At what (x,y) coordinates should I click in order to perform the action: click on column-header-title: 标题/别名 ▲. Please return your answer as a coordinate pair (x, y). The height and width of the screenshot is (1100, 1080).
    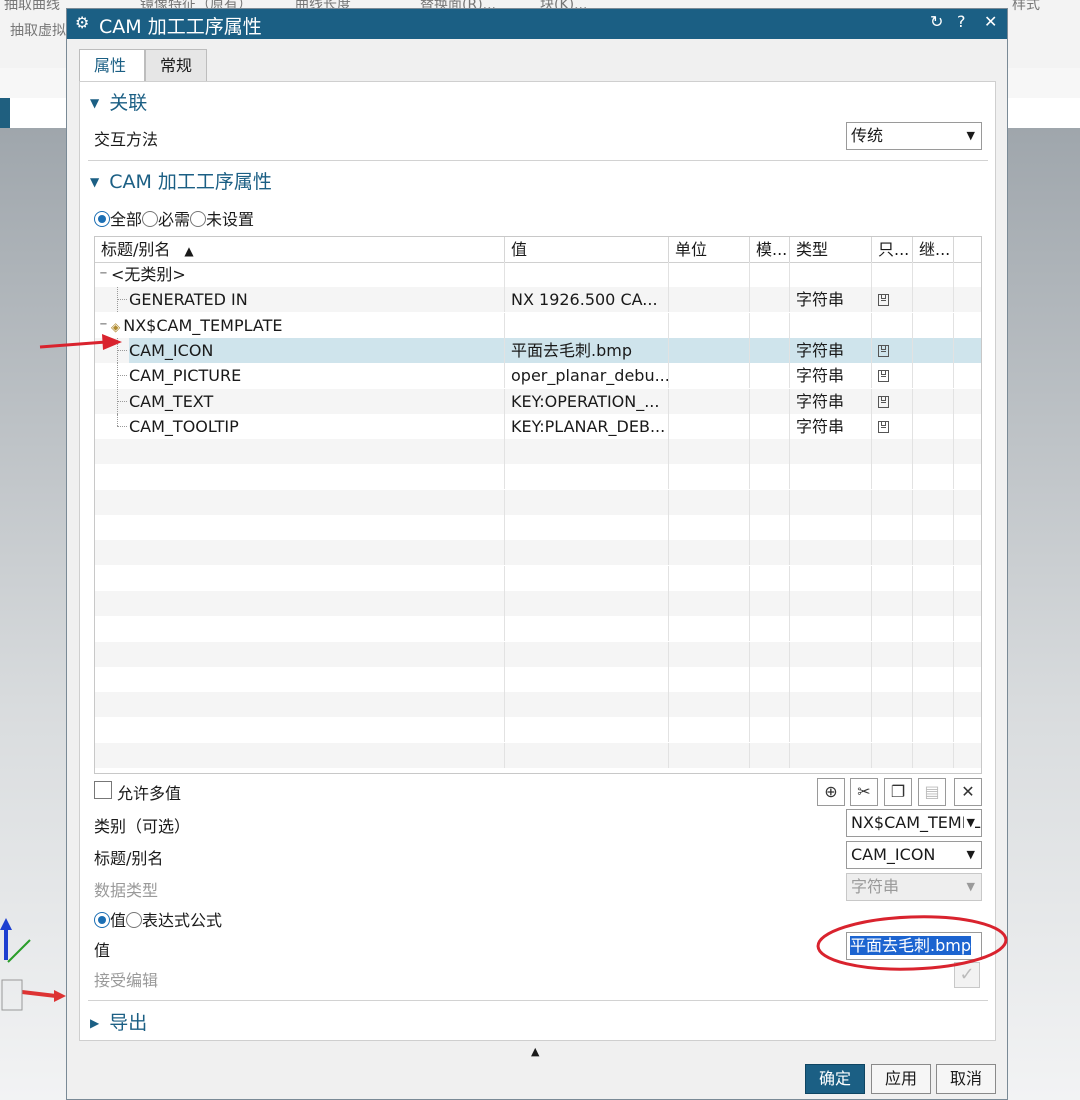
    Looking at the image, I should click on (300, 249).